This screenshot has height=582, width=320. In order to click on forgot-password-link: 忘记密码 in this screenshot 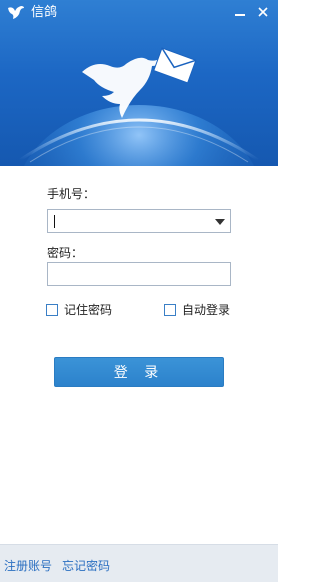, I will do `click(86, 566)`.